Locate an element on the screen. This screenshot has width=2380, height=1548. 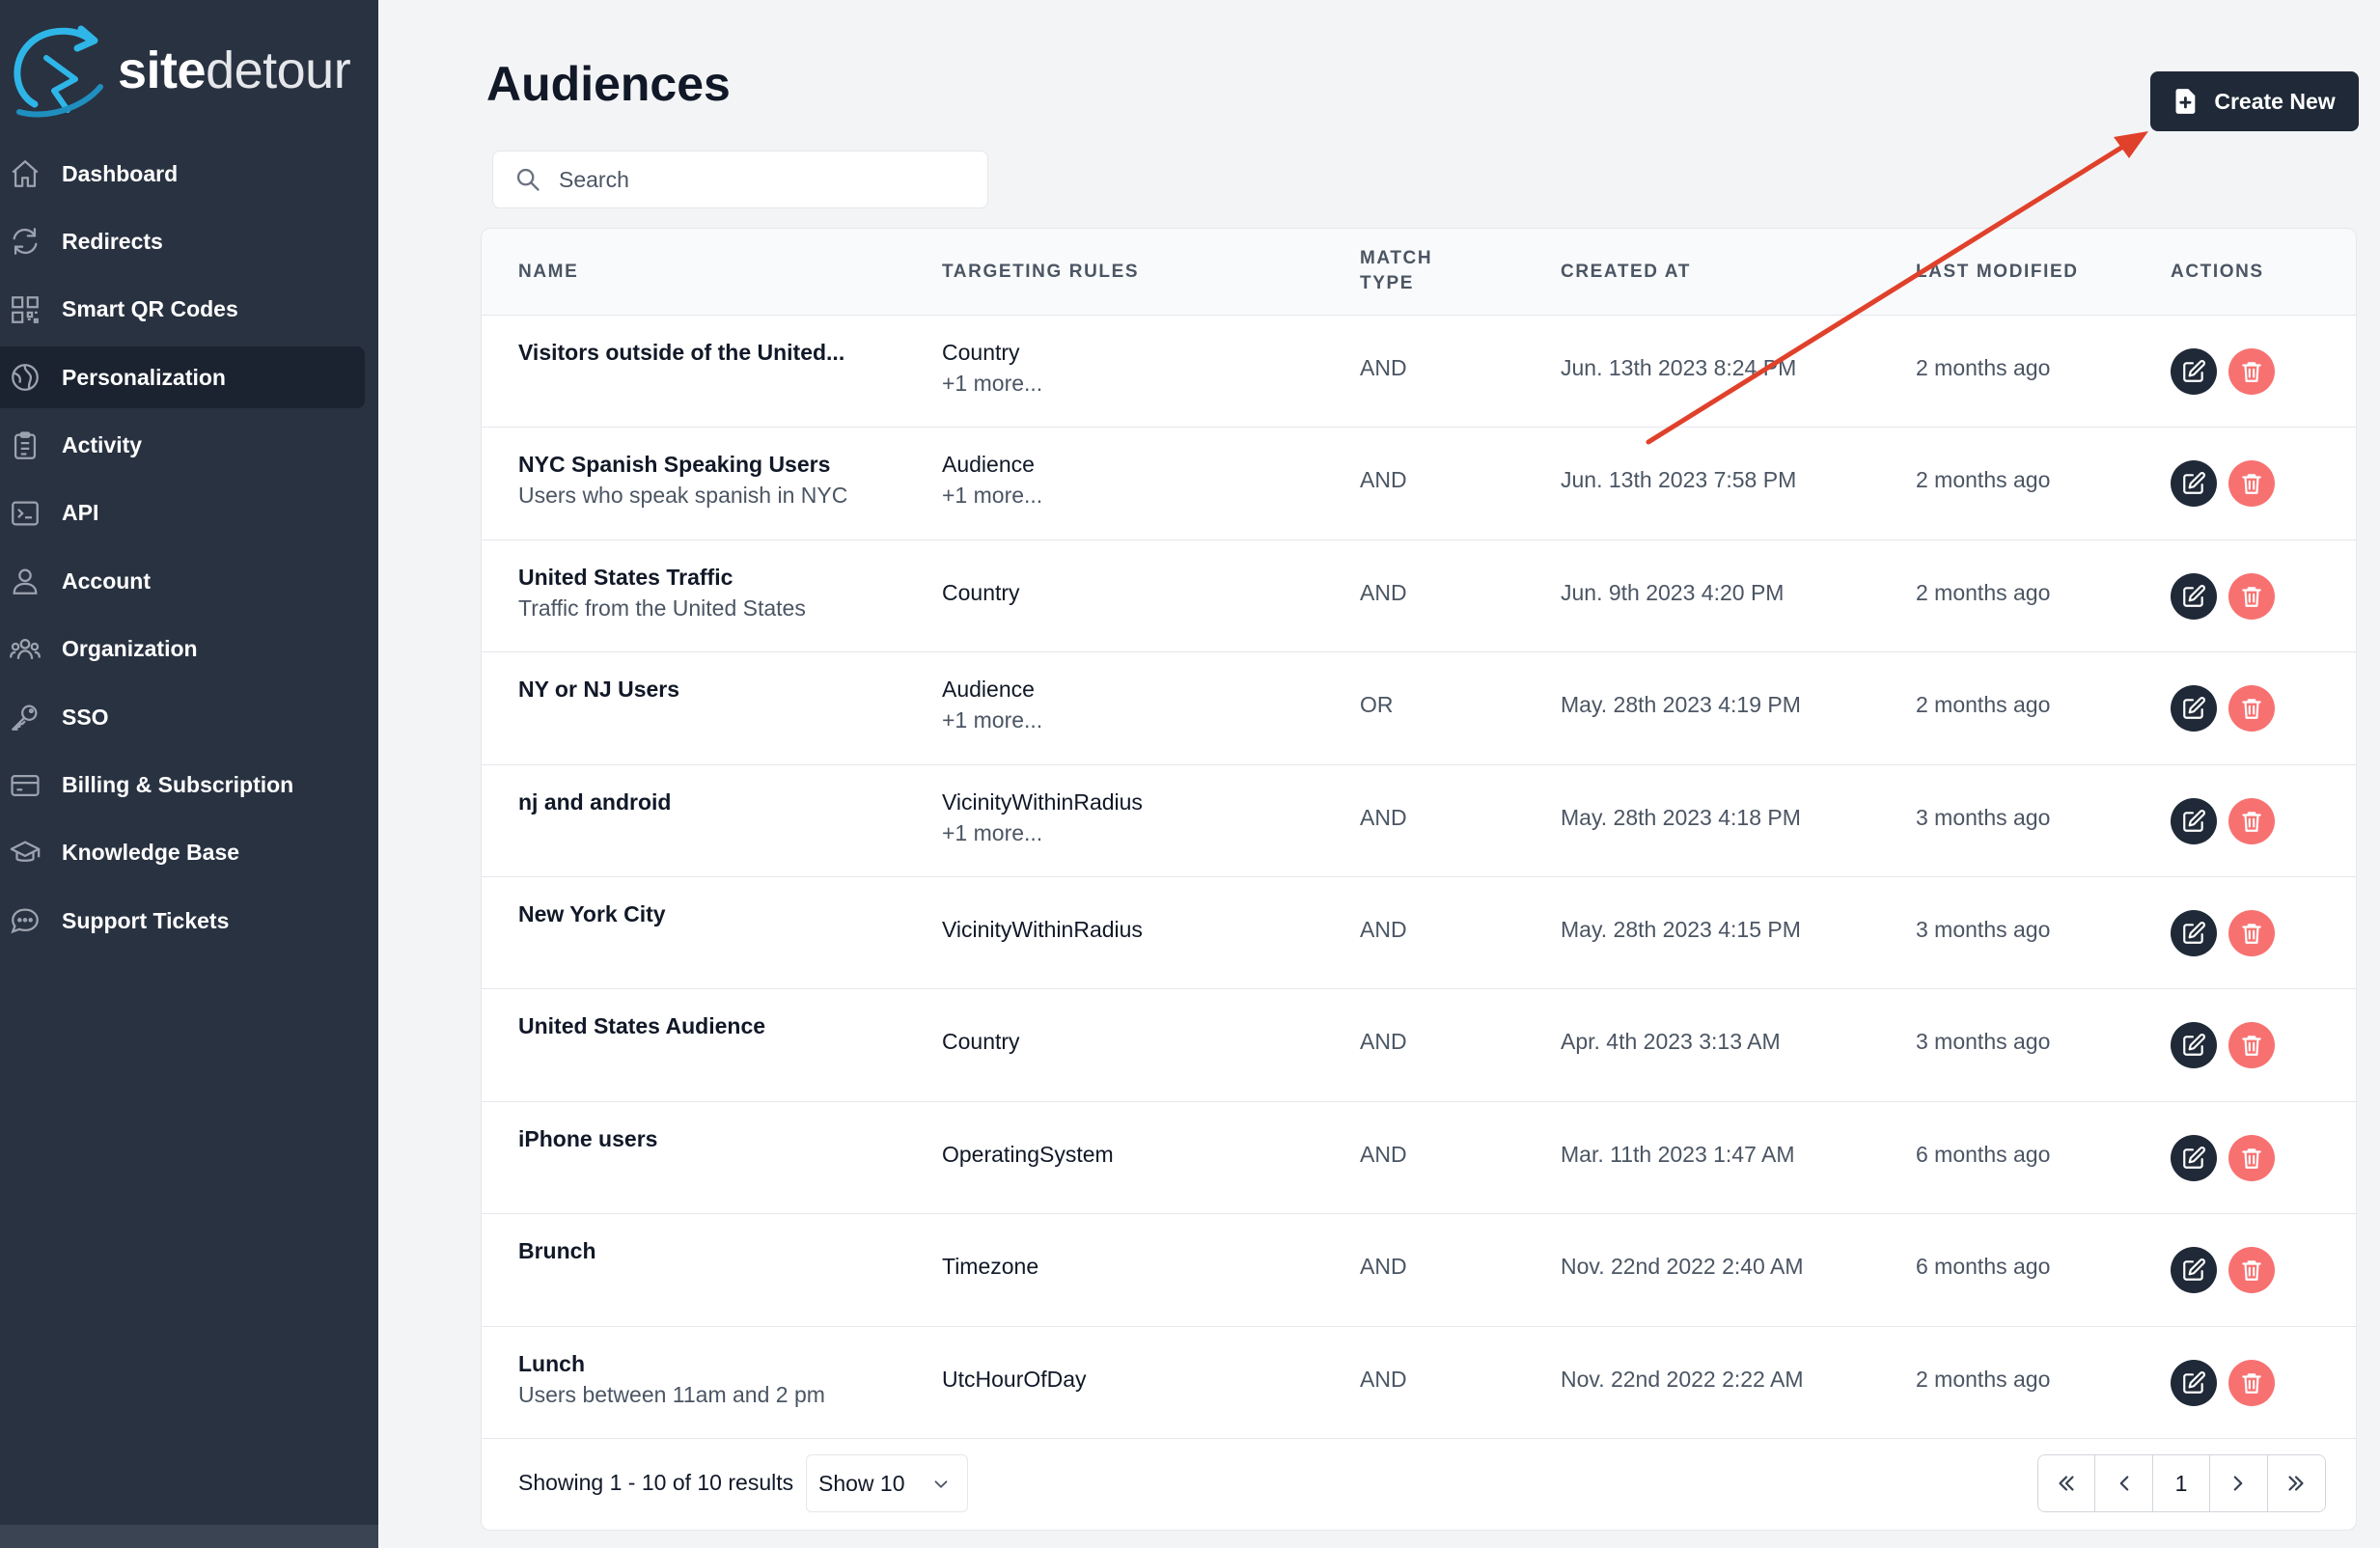
targeting-rules-cell: OperatingSystem is located at coordinates (1028, 1154).